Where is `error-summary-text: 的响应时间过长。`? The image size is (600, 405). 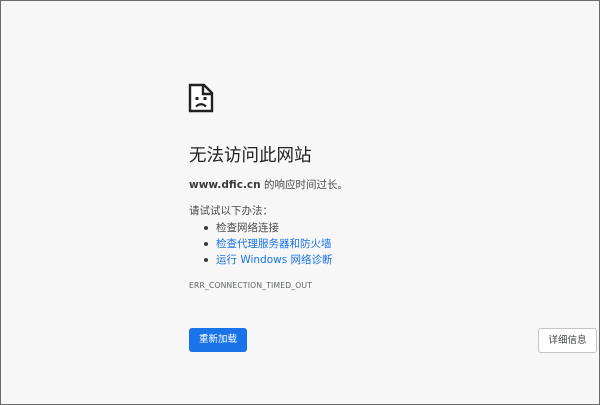 error-summary-text: 的响应时间过长。 is located at coordinates (304, 185).